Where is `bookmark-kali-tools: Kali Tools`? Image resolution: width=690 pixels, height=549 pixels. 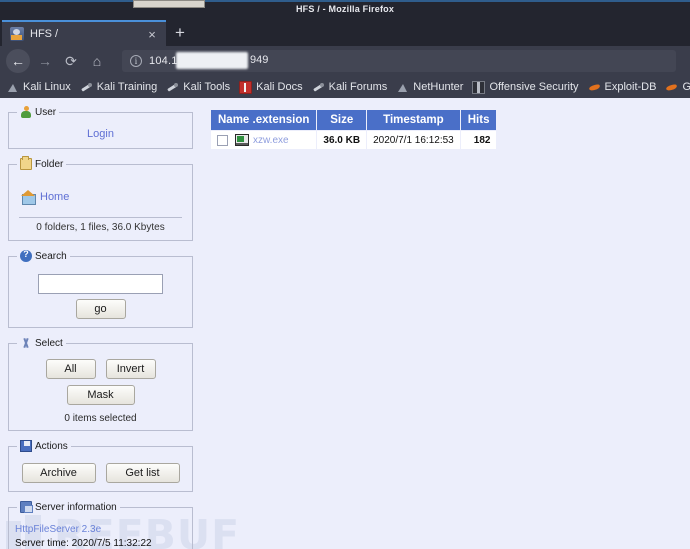 bookmark-kali-tools: Kali Tools is located at coordinates (198, 87).